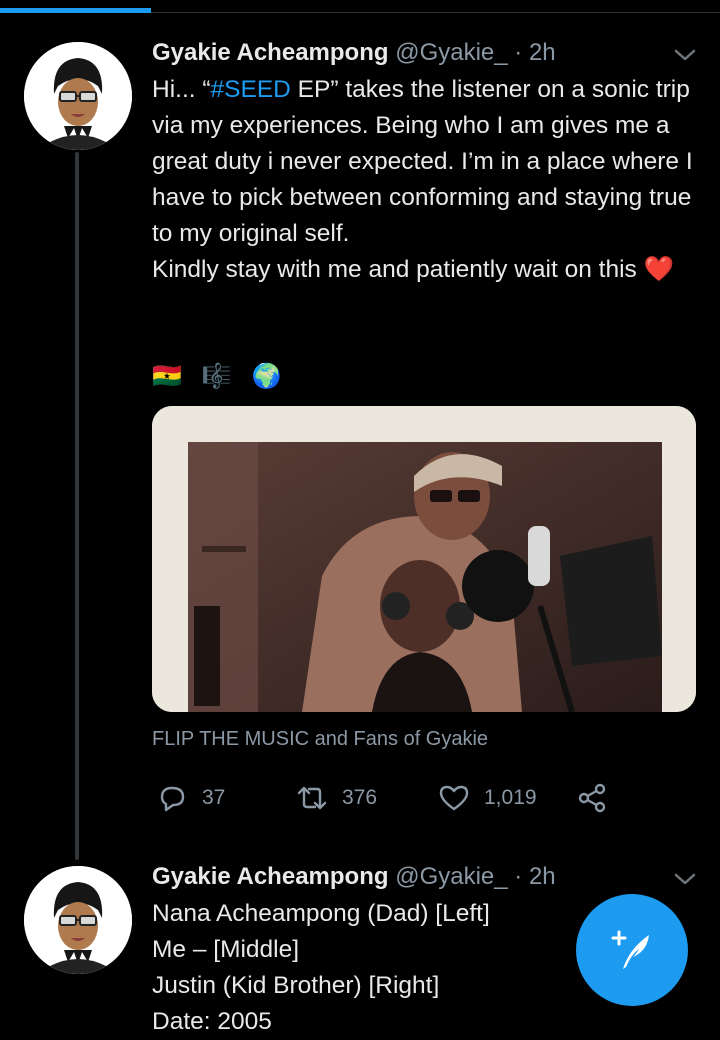 Image resolution: width=720 pixels, height=1040 pixels. I want to click on share-icon, so click(592, 798).